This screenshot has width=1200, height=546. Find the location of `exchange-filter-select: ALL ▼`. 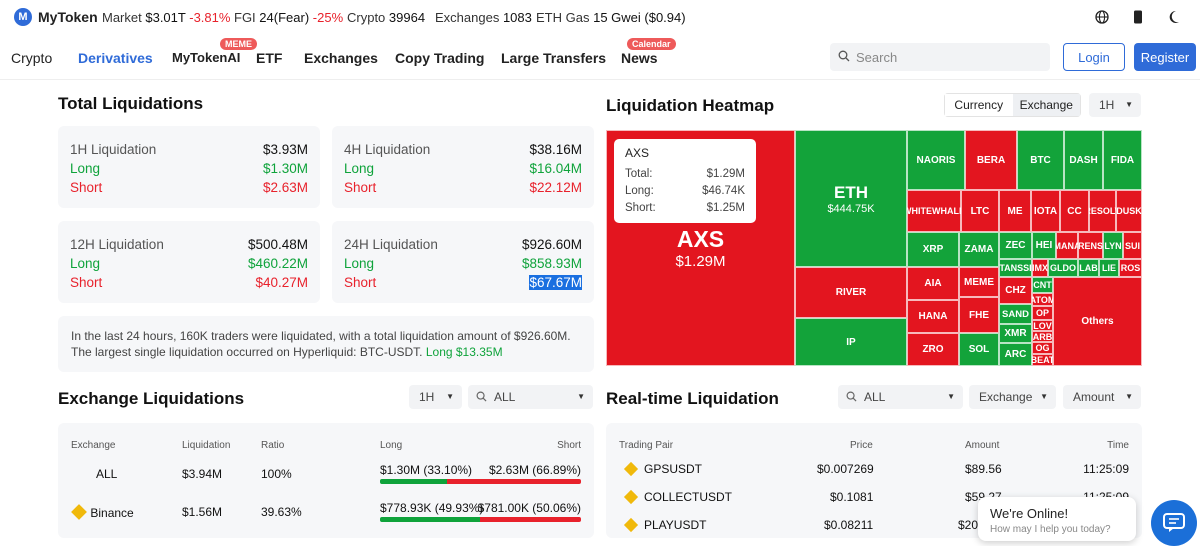

exchange-filter-select: ALL ▼ is located at coordinates (530, 397).